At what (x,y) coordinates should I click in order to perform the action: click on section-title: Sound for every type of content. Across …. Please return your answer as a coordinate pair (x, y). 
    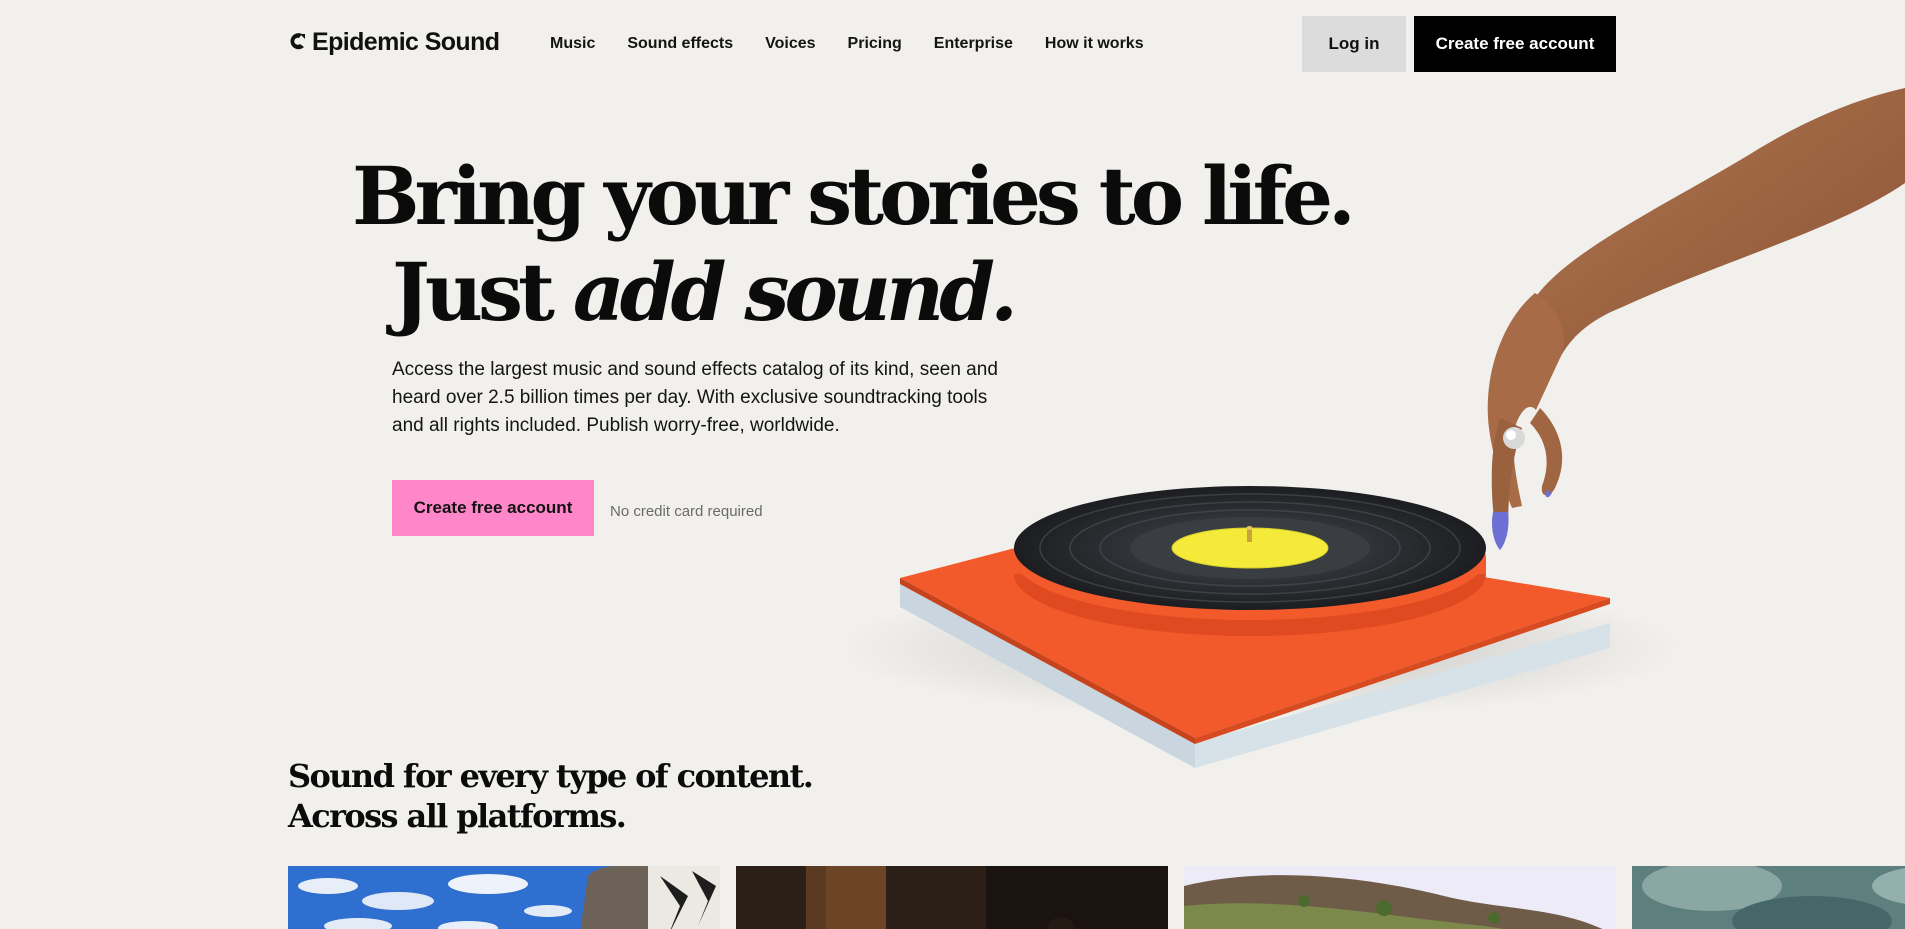
    Looking at the image, I should click on (551, 796).